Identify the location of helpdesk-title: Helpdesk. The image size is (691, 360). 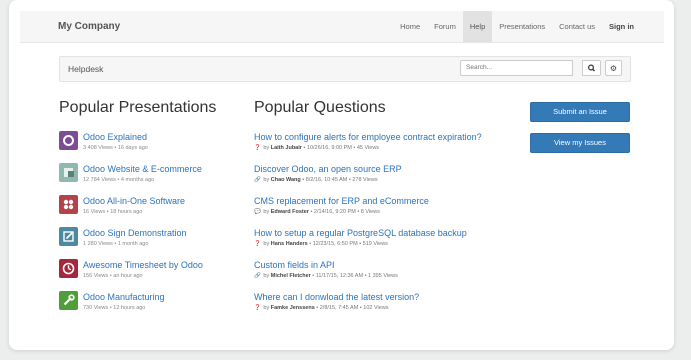
(86, 69).